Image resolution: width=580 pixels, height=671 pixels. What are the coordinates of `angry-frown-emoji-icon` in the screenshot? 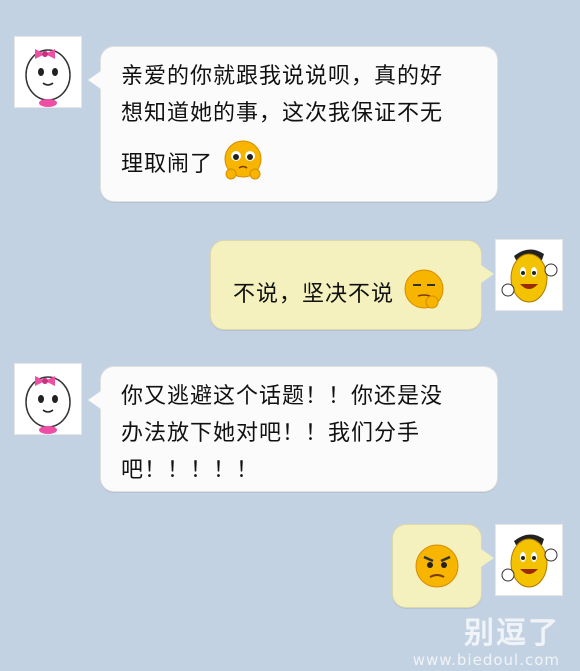 It's located at (437, 572).